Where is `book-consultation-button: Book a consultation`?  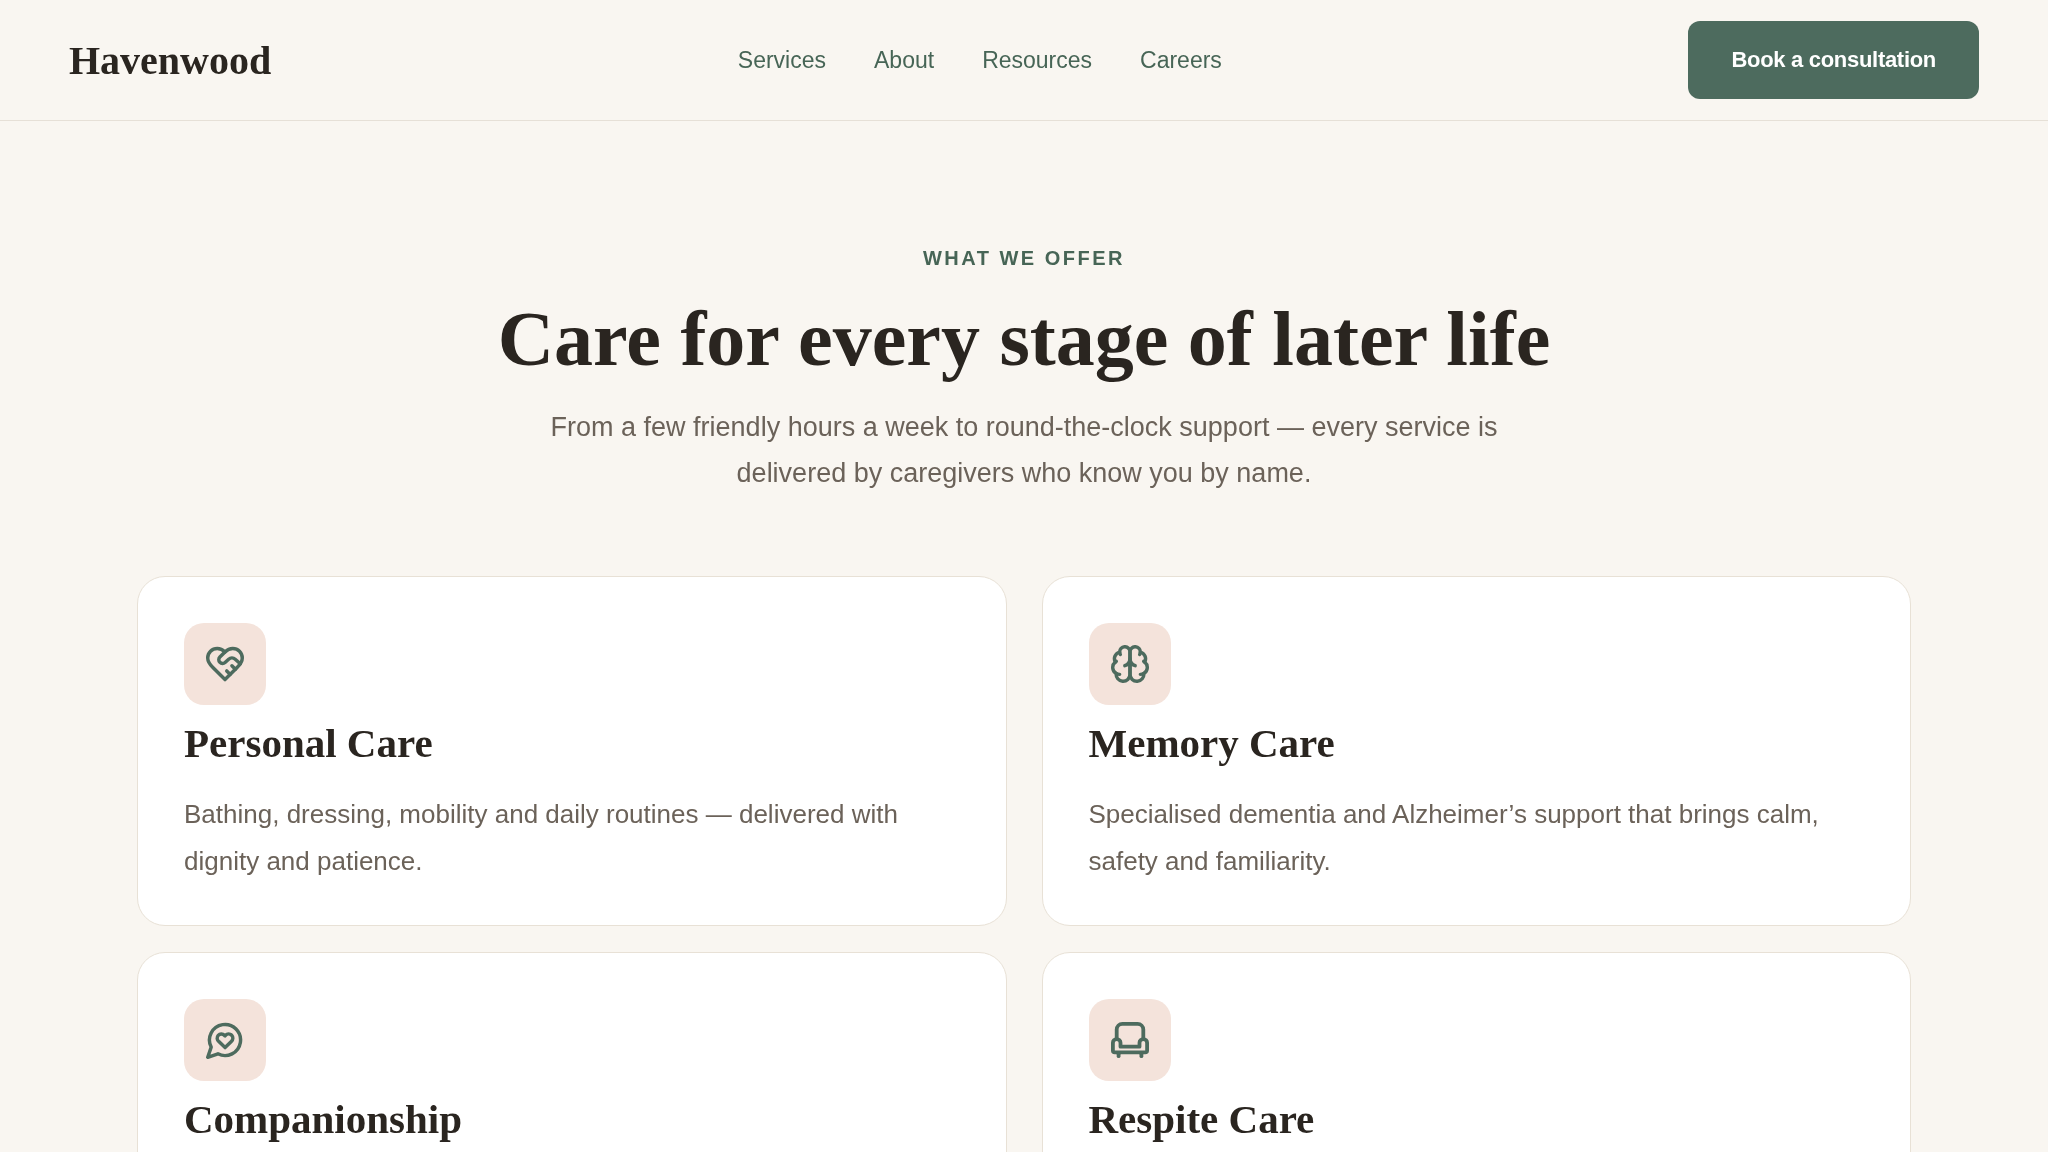 book-consultation-button: Book a consultation is located at coordinates (1833, 60).